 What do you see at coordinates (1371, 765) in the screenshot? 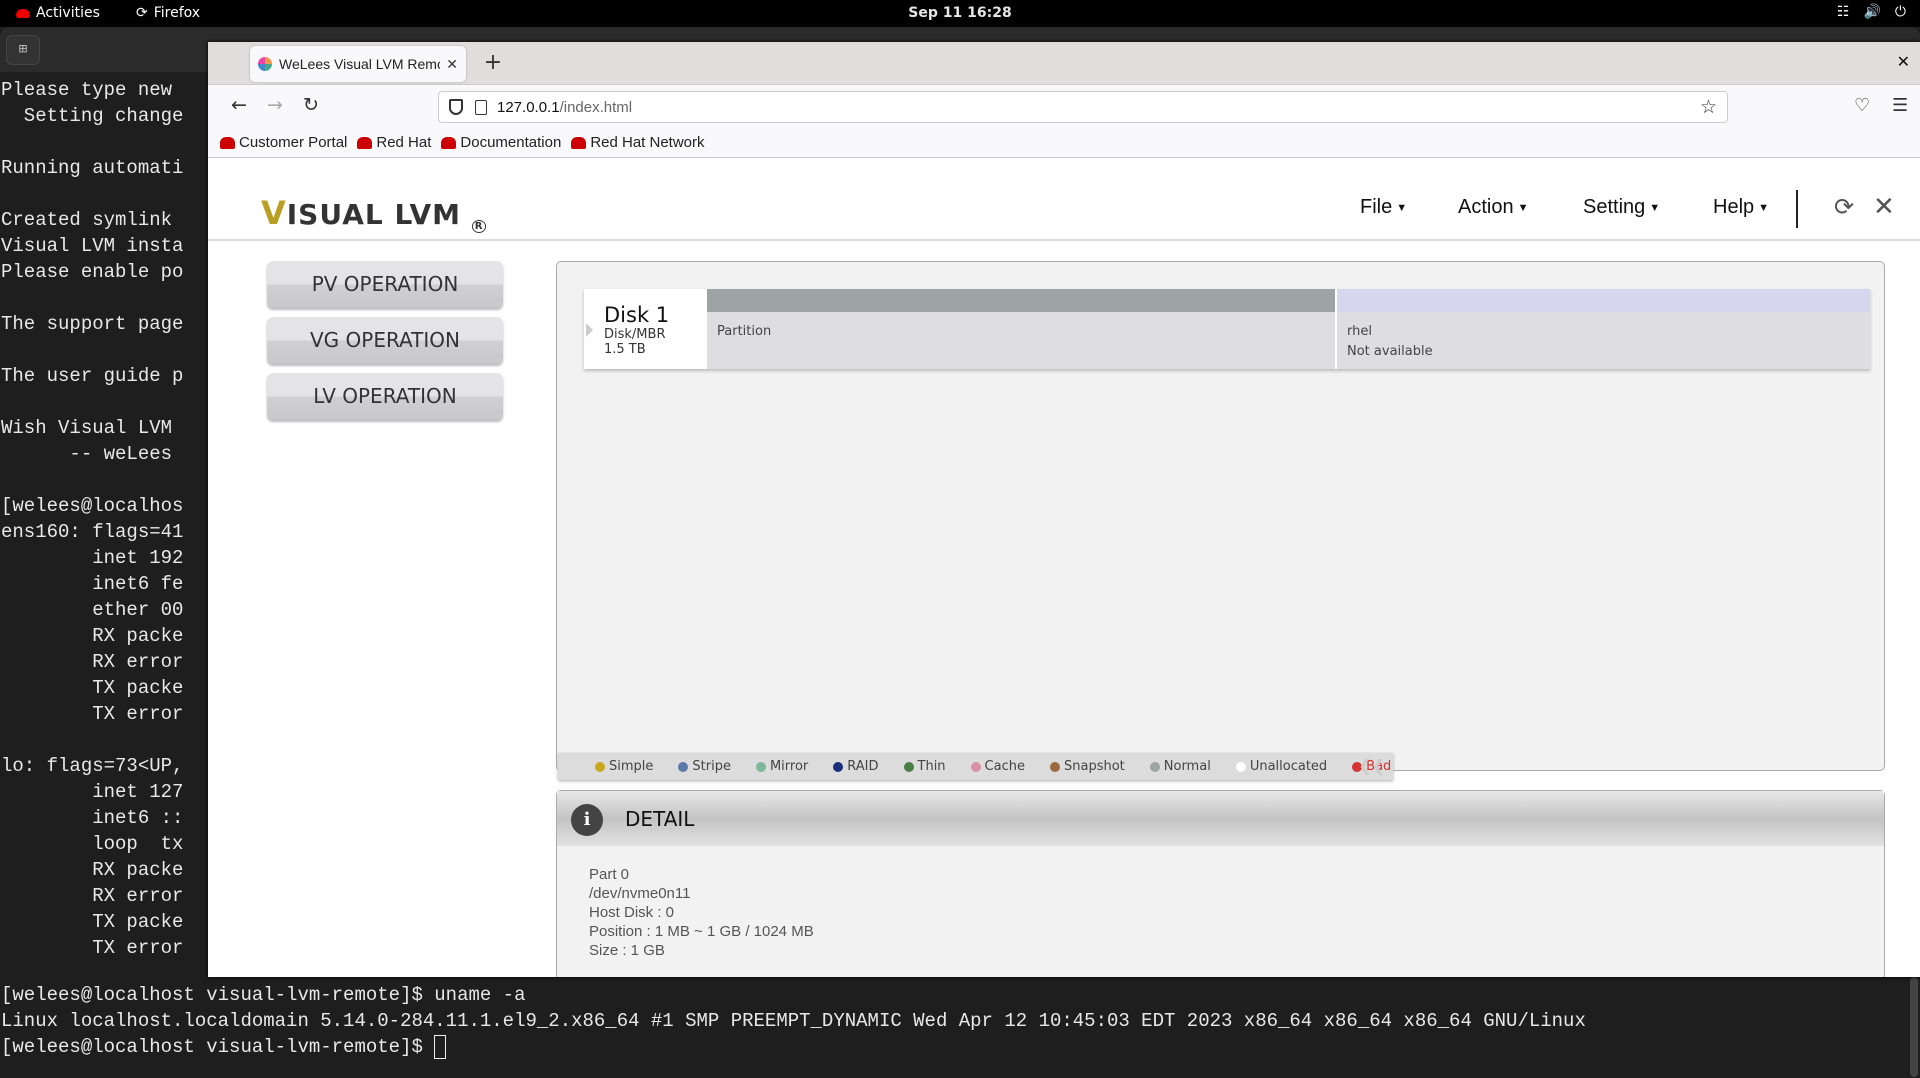
I see `collapse-legend-icon: ❮❮` at bounding box center [1371, 765].